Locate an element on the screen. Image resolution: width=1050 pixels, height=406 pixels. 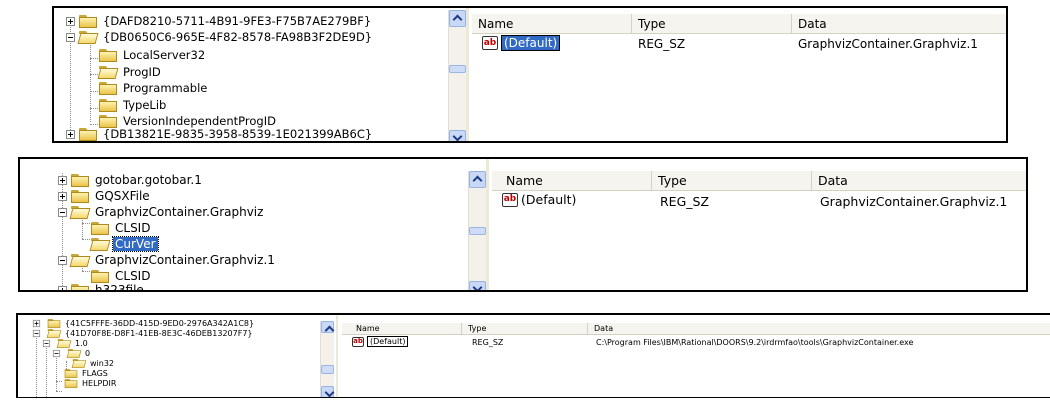
tree-node-label: 0 is located at coordinates (88, 353).